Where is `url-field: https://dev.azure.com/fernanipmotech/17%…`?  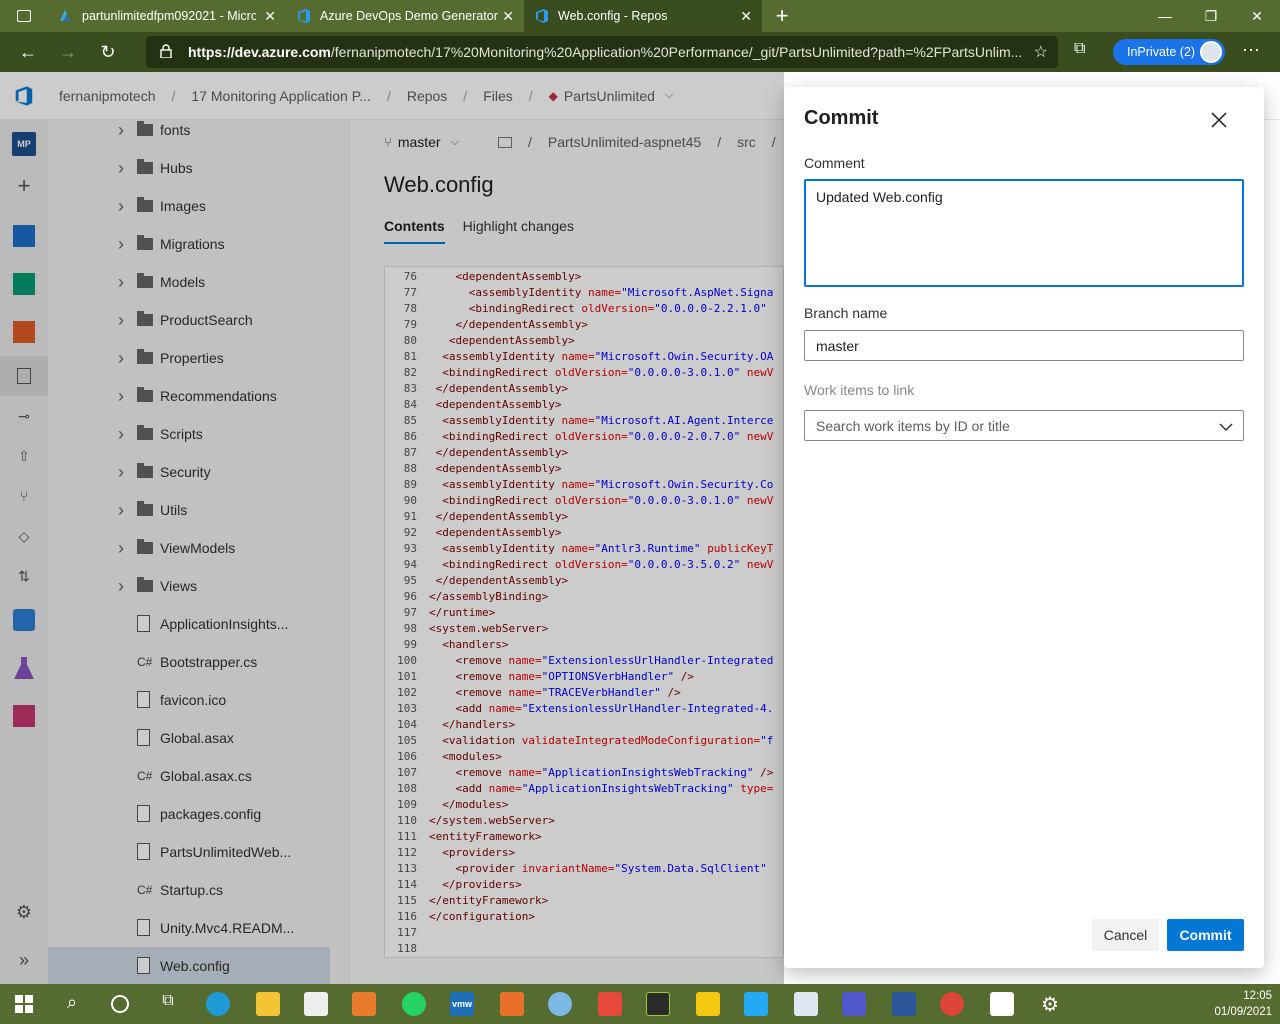
url-field: https://dev.azure.com/fernanipmotech/17%… is located at coordinates (602, 52).